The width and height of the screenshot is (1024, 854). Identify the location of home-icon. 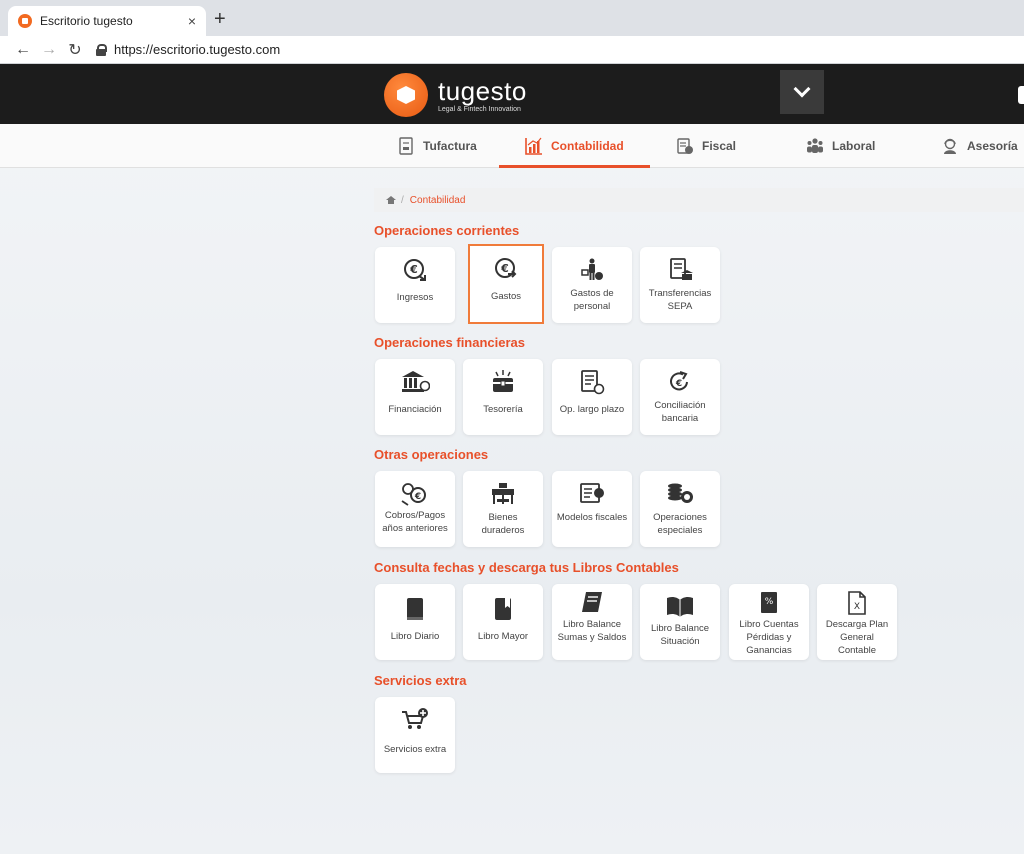
(391, 200).